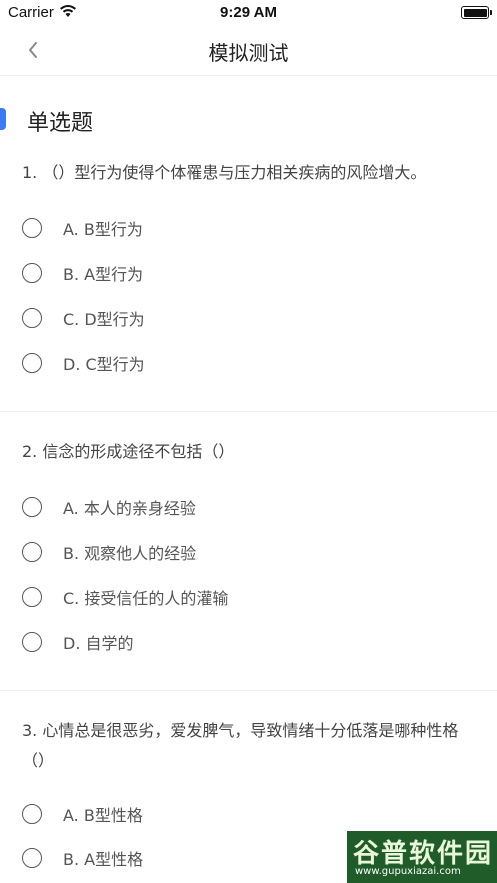 Image resolution: width=497 pixels, height=883 pixels. What do you see at coordinates (248, 275) in the screenshot?
I see `option-1b: B. A型行为` at bounding box center [248, 275].